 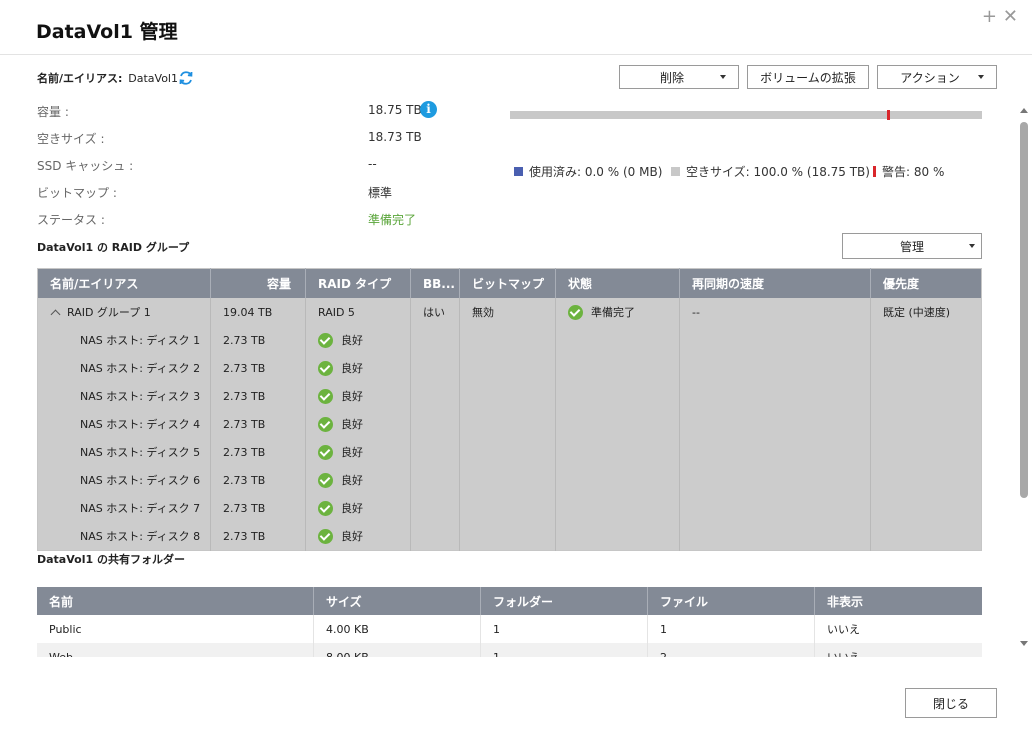 I want to click on col-bitmap: ビットマップ, so click(x=507, y=283).